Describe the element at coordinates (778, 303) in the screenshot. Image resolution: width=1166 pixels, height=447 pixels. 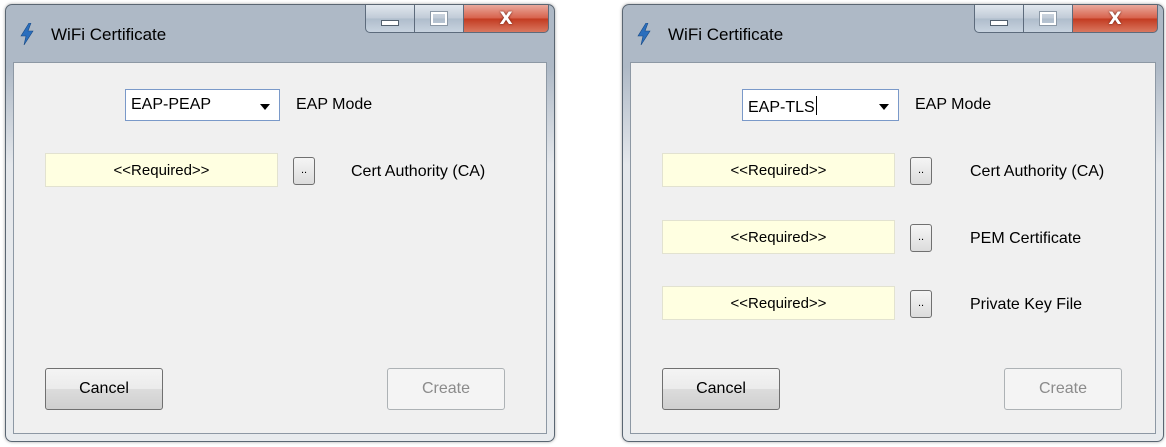
I see `private-key-field: <<Required>>` at that location.